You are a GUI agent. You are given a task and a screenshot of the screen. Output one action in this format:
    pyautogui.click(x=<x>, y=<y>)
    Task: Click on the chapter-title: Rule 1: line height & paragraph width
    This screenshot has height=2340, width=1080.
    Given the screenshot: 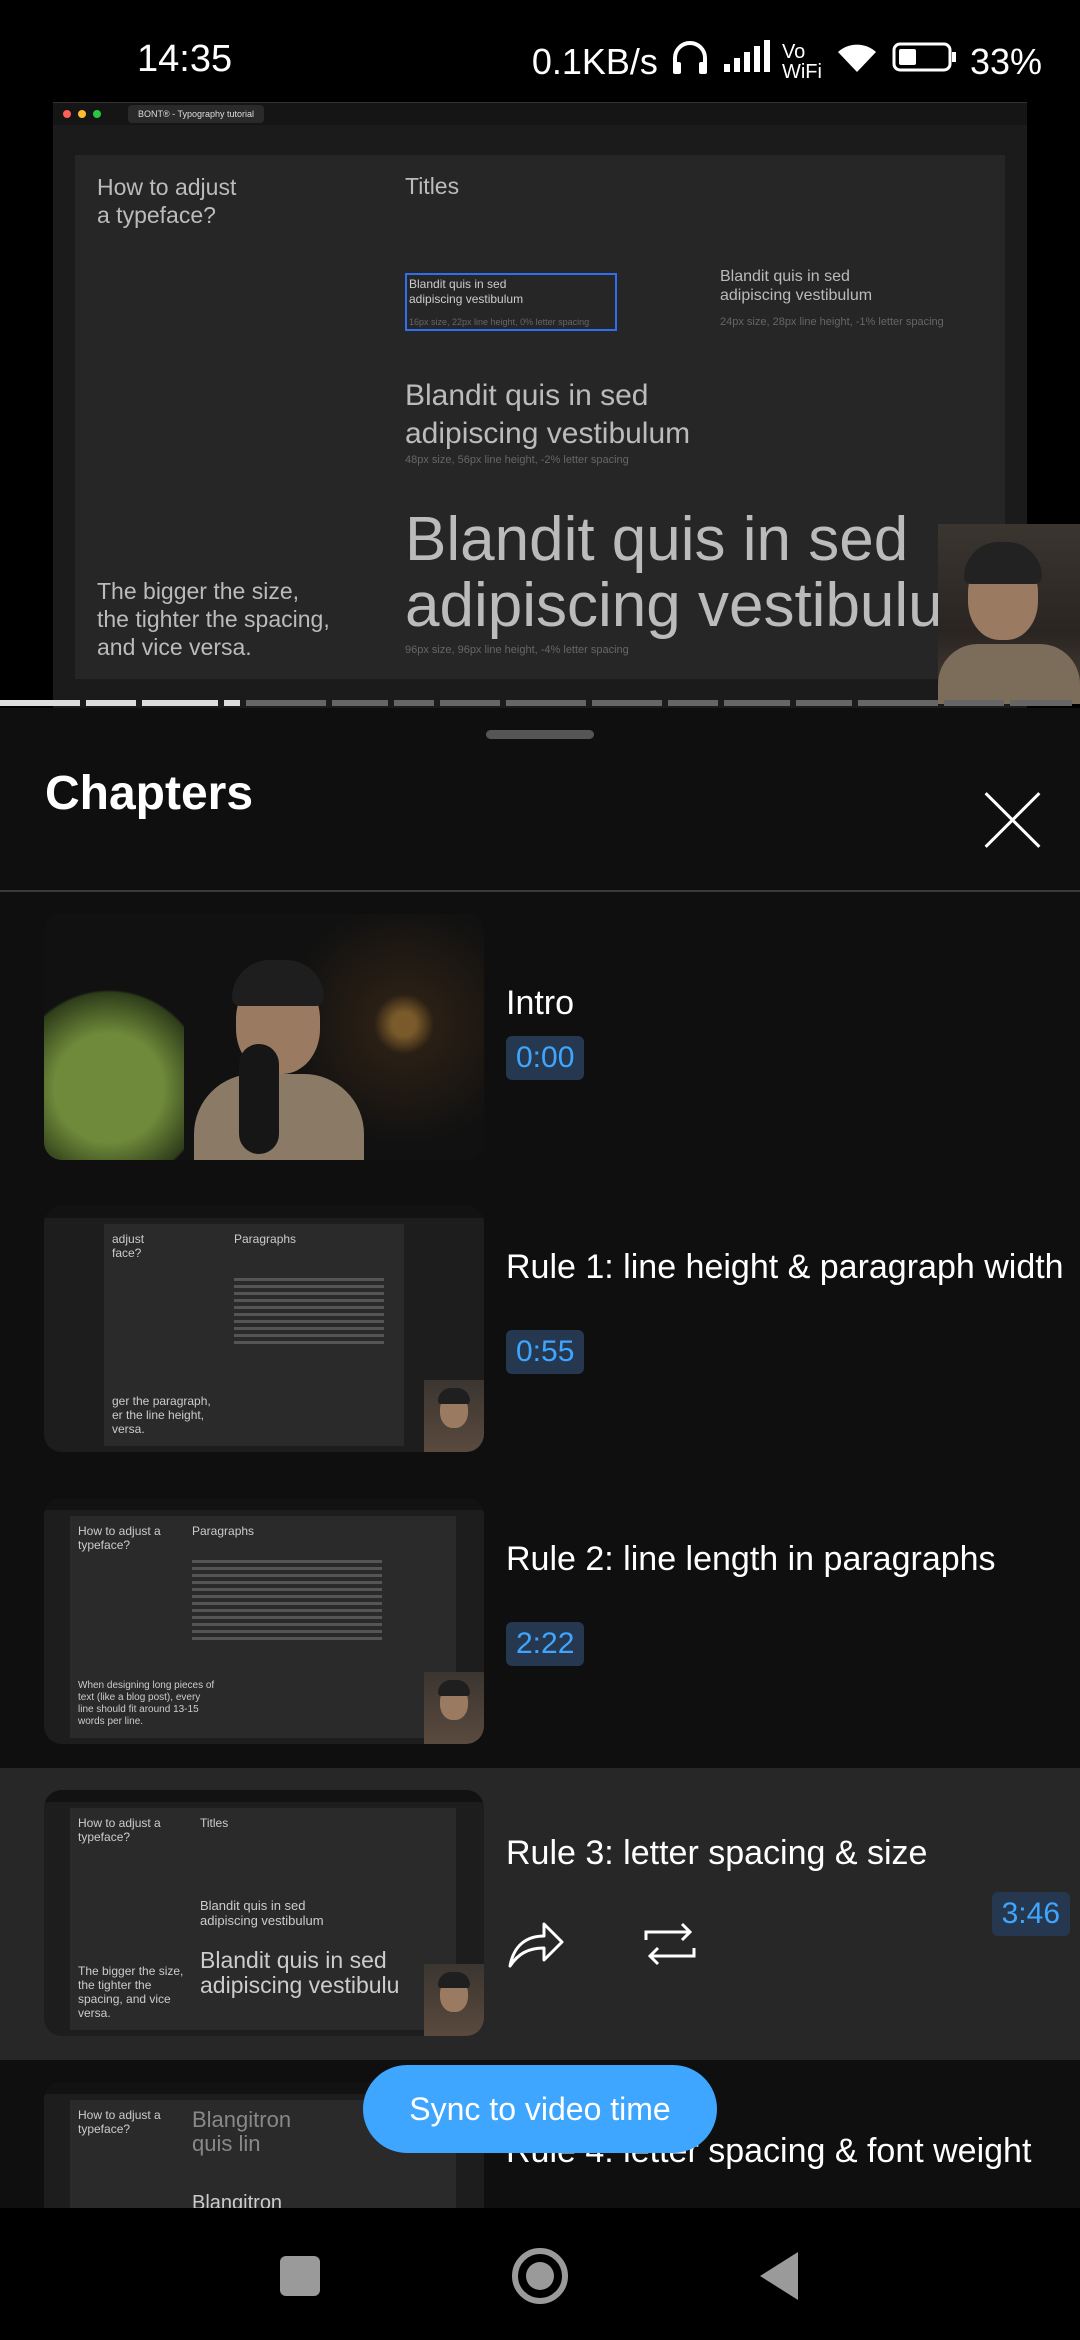 What is the action you would take?
    pyautogui.click(x=785, y=1267)
    